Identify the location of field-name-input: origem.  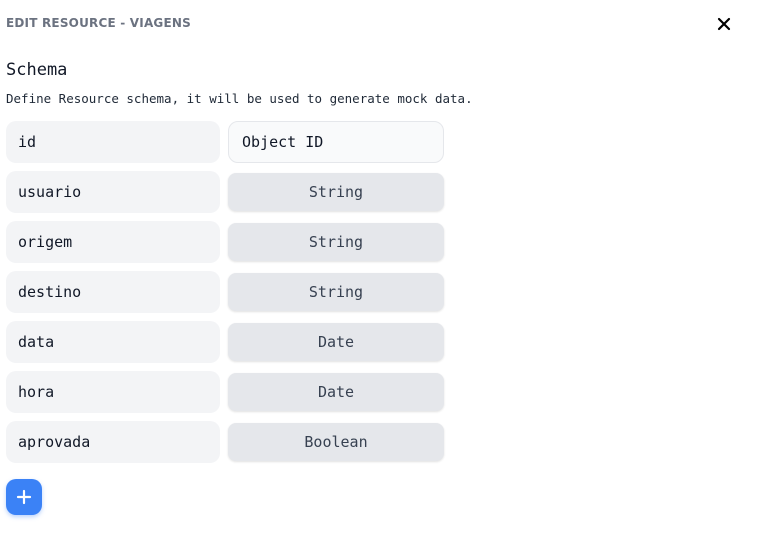
(113, 242).